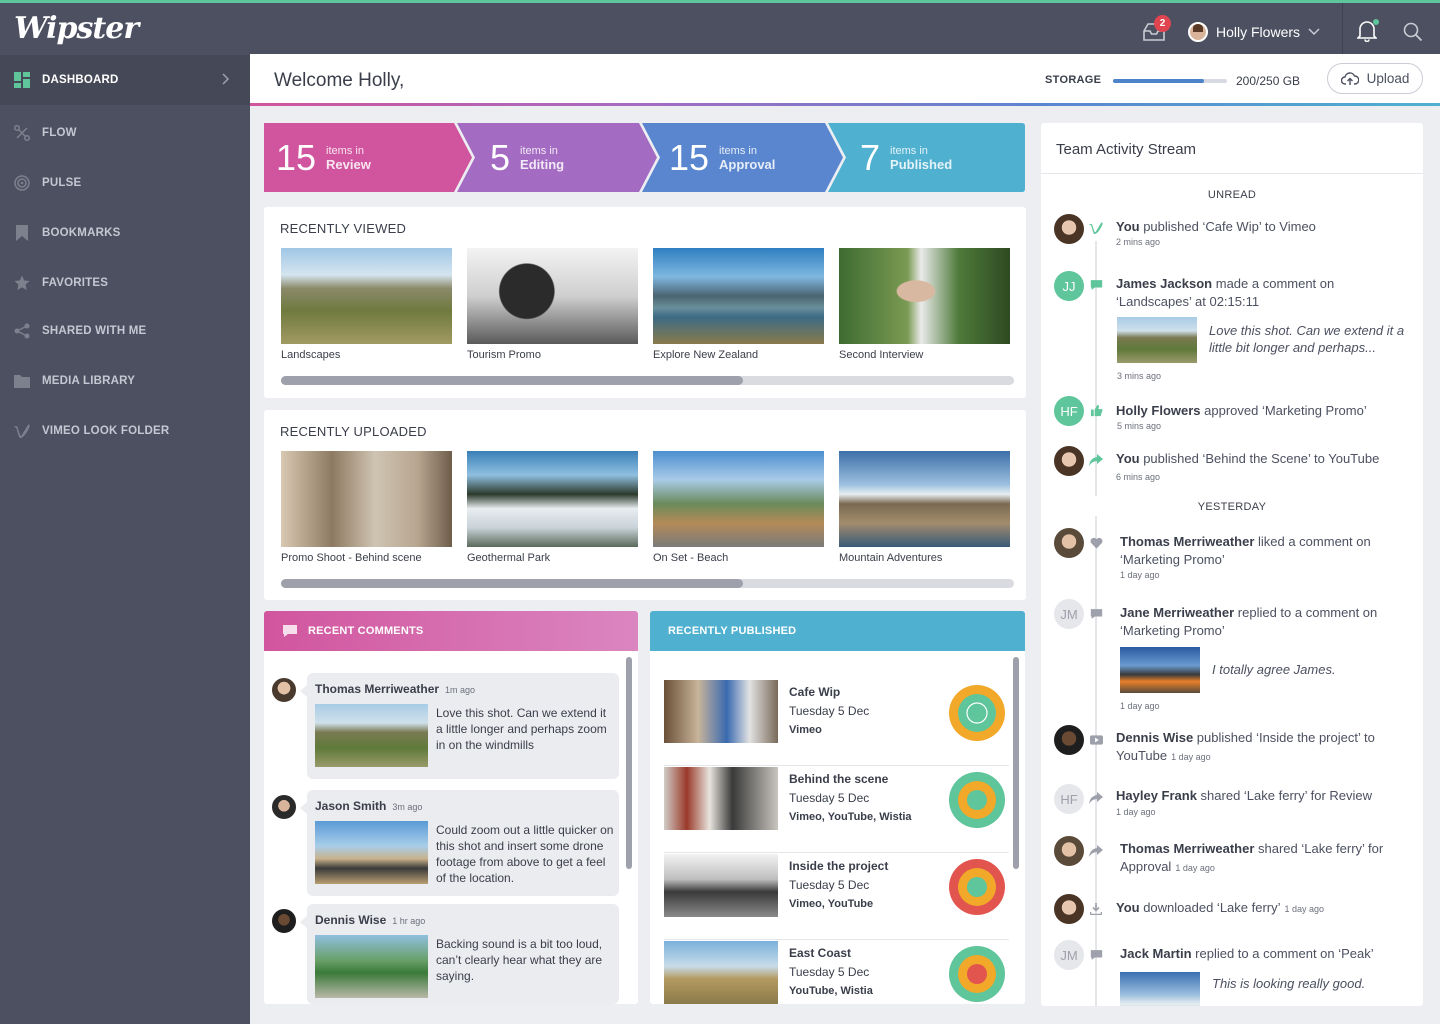 This screenshot has height=1024, width=1440. I want to click on comment-author: Dennis Wise1 hr ago, so click(370, 920).